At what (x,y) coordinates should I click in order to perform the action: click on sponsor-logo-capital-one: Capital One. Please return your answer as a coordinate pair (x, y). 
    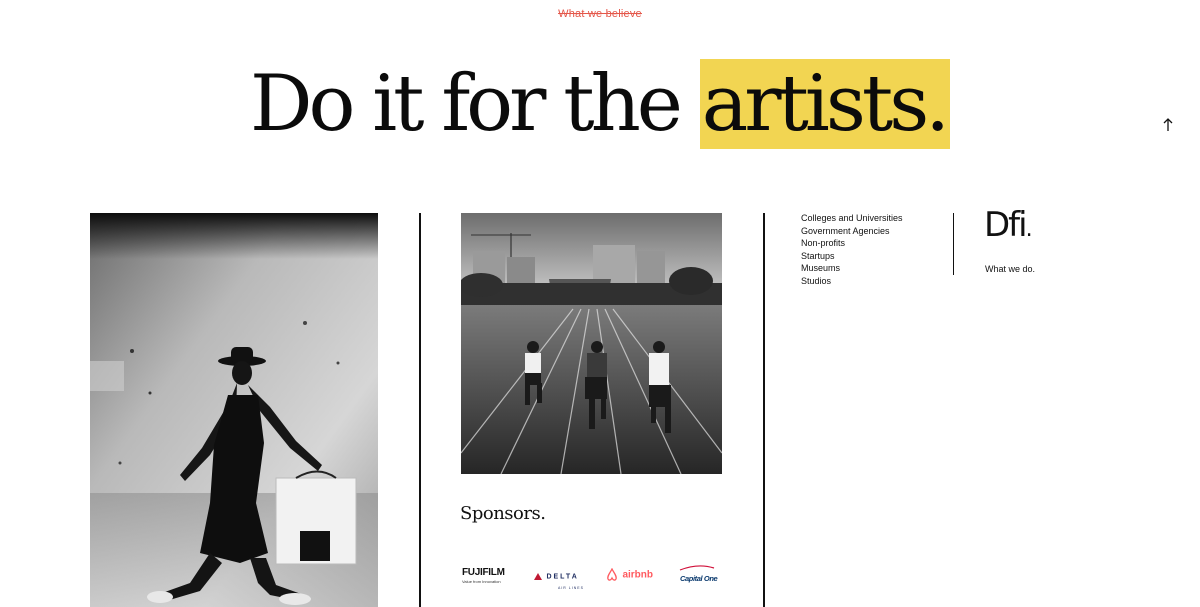
    Looking at the image, I should click on (698, 575).